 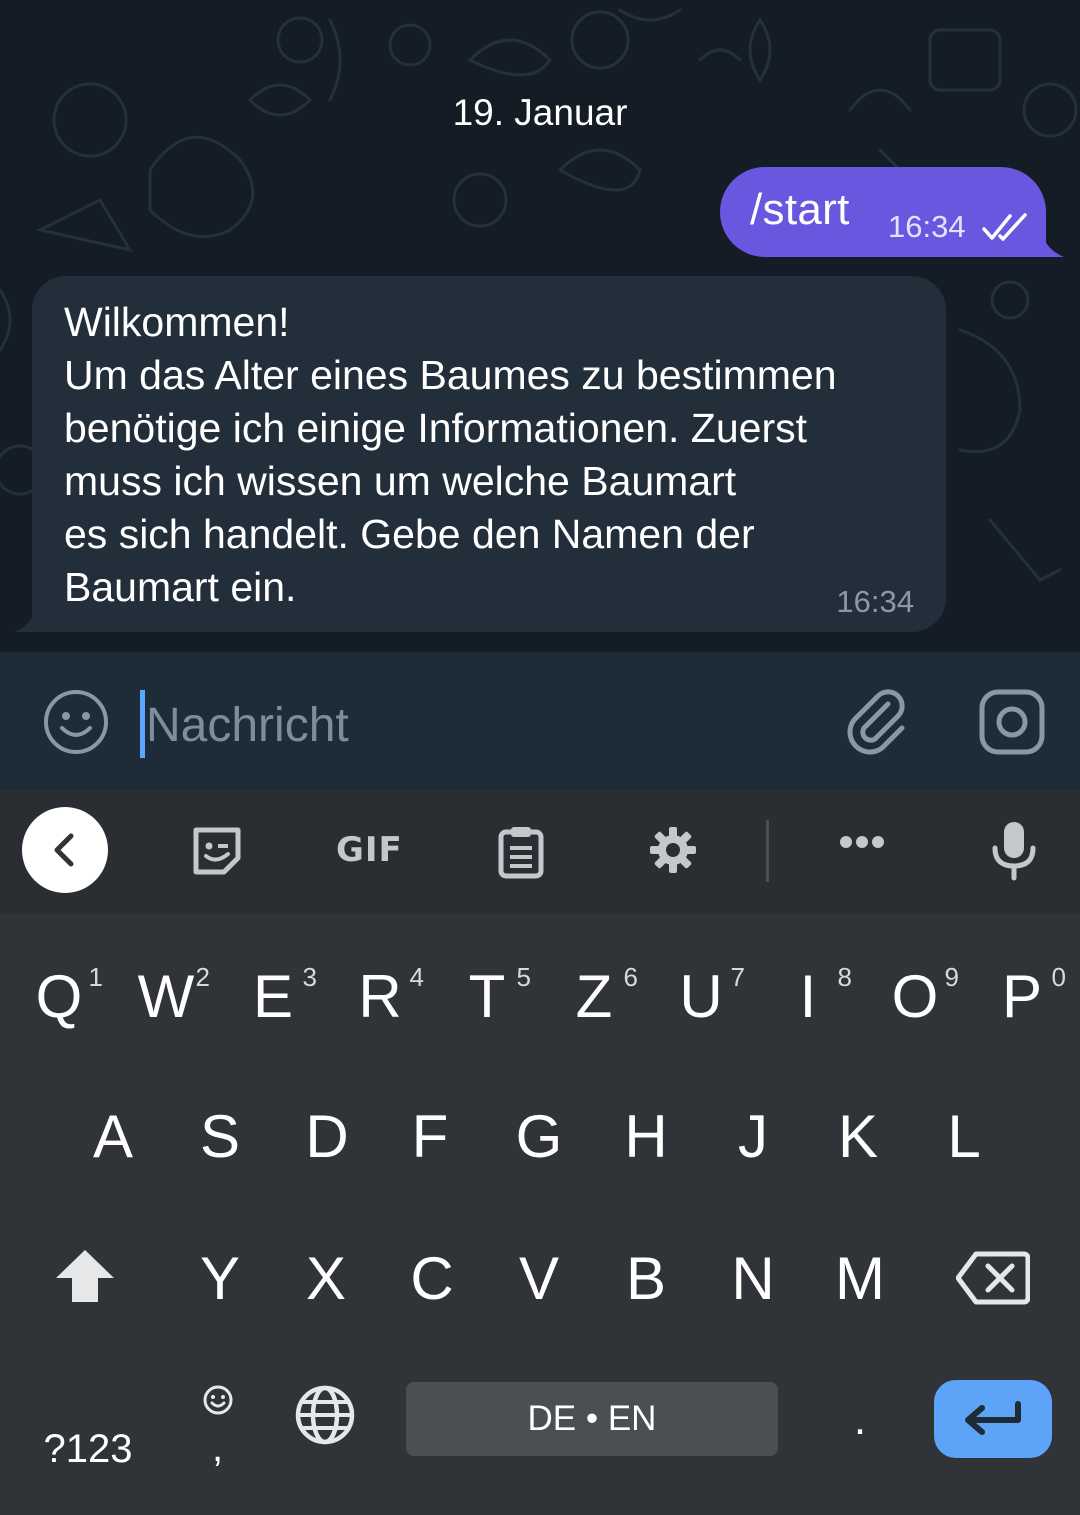 I want to click on key-hint: 7, so click(x=737, y=977).